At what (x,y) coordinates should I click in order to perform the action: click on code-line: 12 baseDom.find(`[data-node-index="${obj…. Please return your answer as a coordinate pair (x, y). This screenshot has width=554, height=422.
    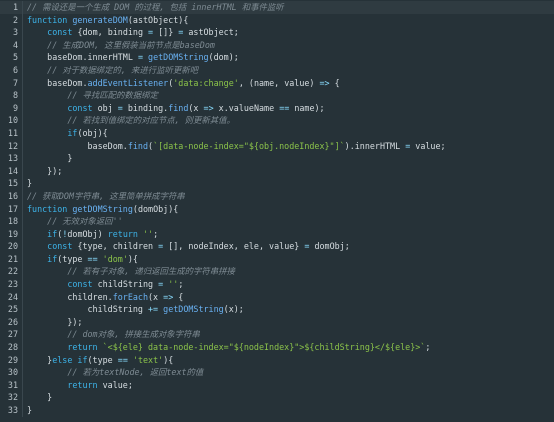
    Looking at the image, I should click on (277, 146).